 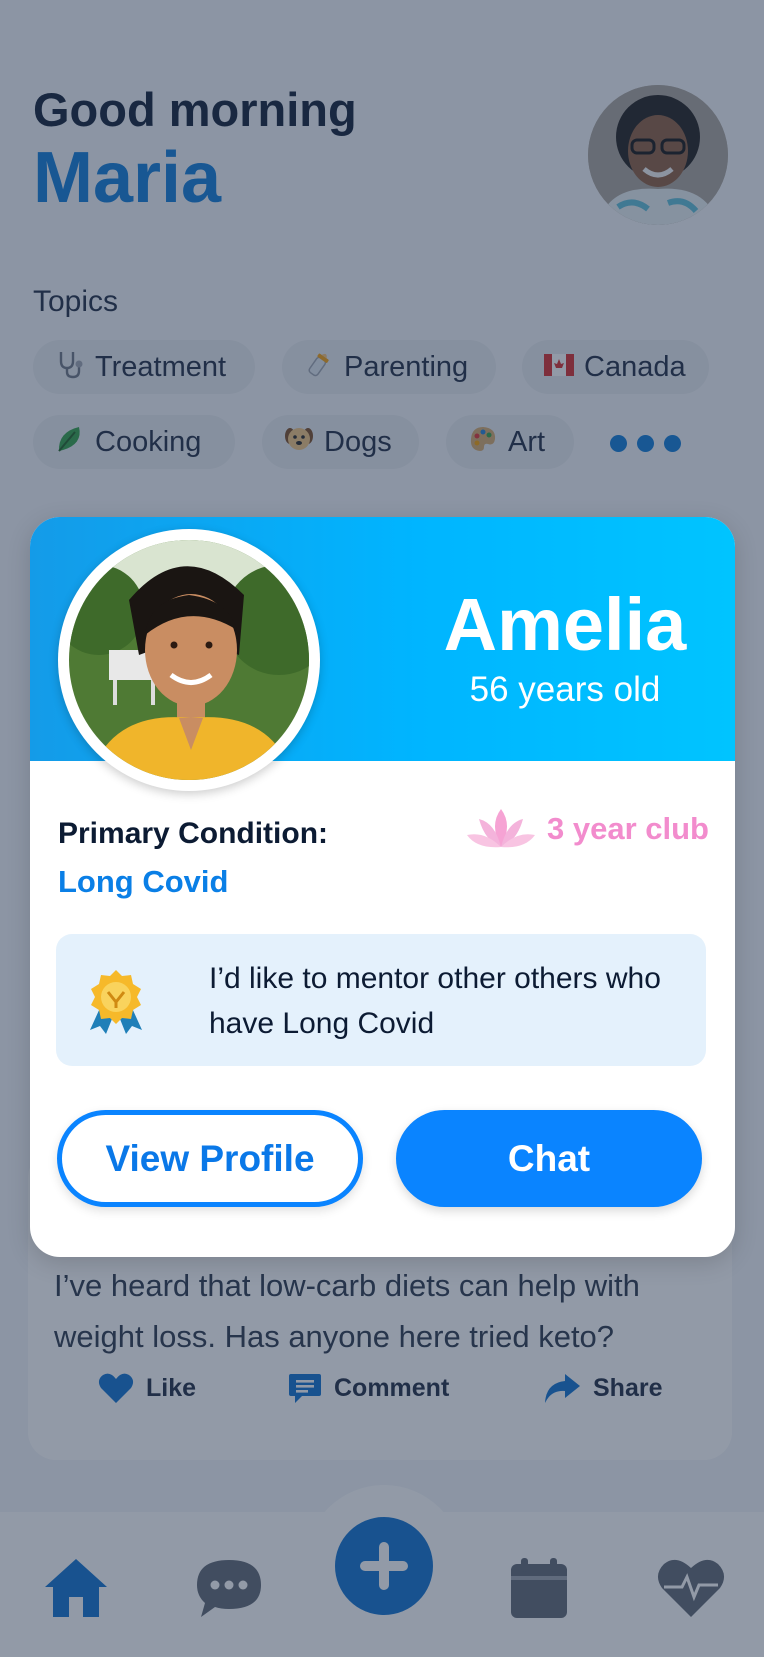 I want to click on club-badge-label: 3 year club, so click(x=628, y=828).